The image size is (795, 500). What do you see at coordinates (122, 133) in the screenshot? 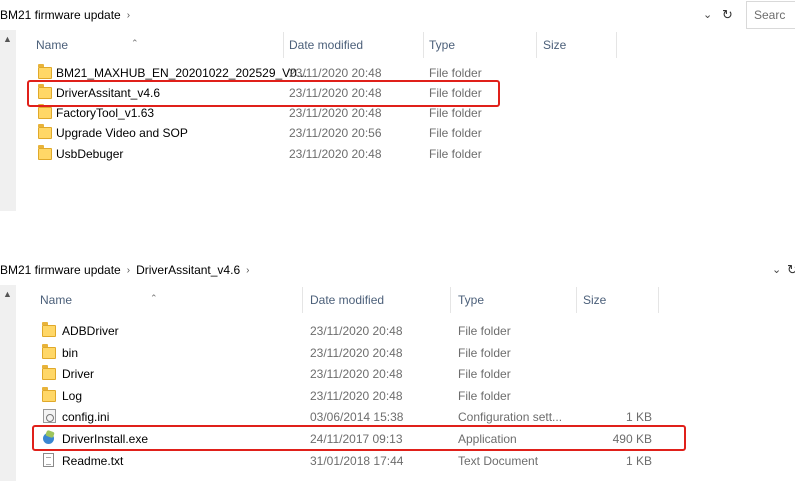
I see `file-name: Upgrade Video and SOP` at bounding box center [122, 133].